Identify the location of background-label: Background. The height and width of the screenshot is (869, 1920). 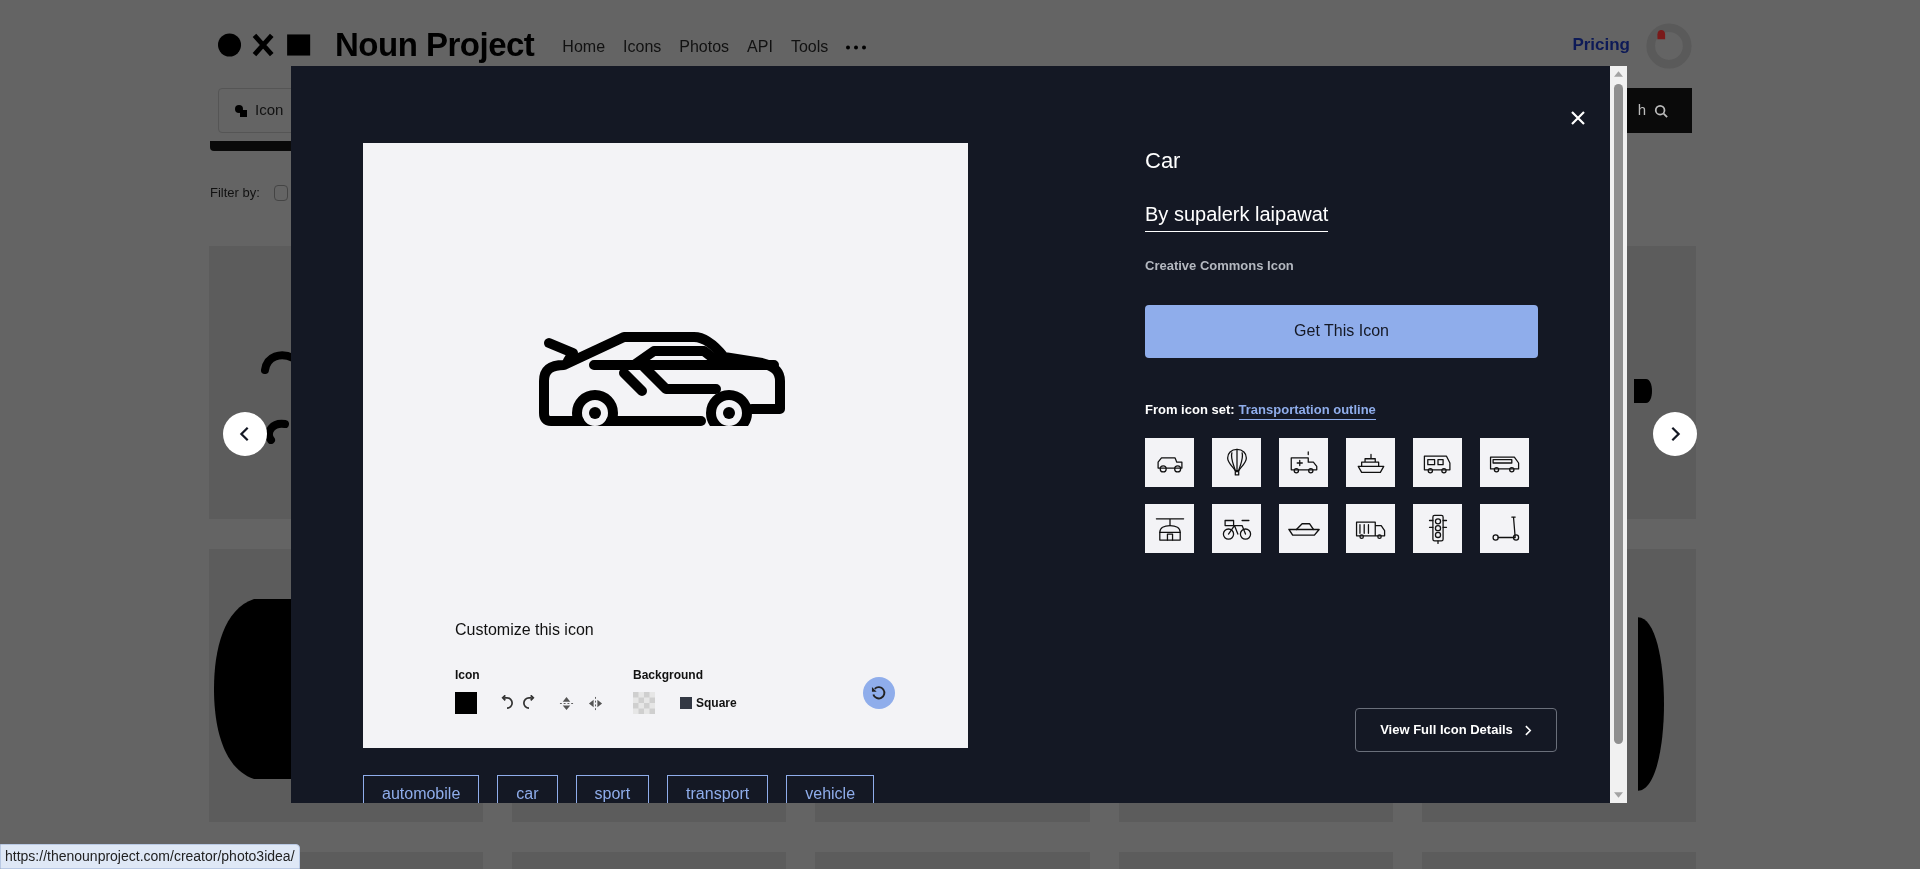
(668, 675).